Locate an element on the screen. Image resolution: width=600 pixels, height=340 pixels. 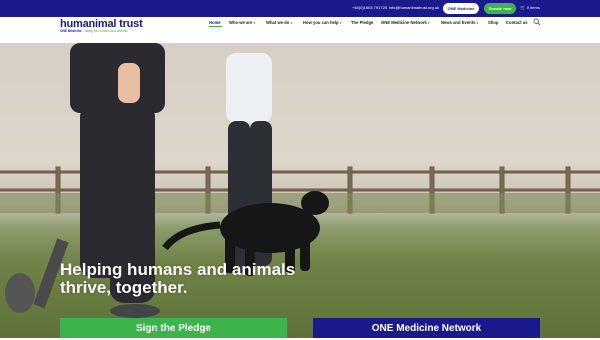
hero-headline-line1: Helping humans and animals is located at coordinates (178, 269).